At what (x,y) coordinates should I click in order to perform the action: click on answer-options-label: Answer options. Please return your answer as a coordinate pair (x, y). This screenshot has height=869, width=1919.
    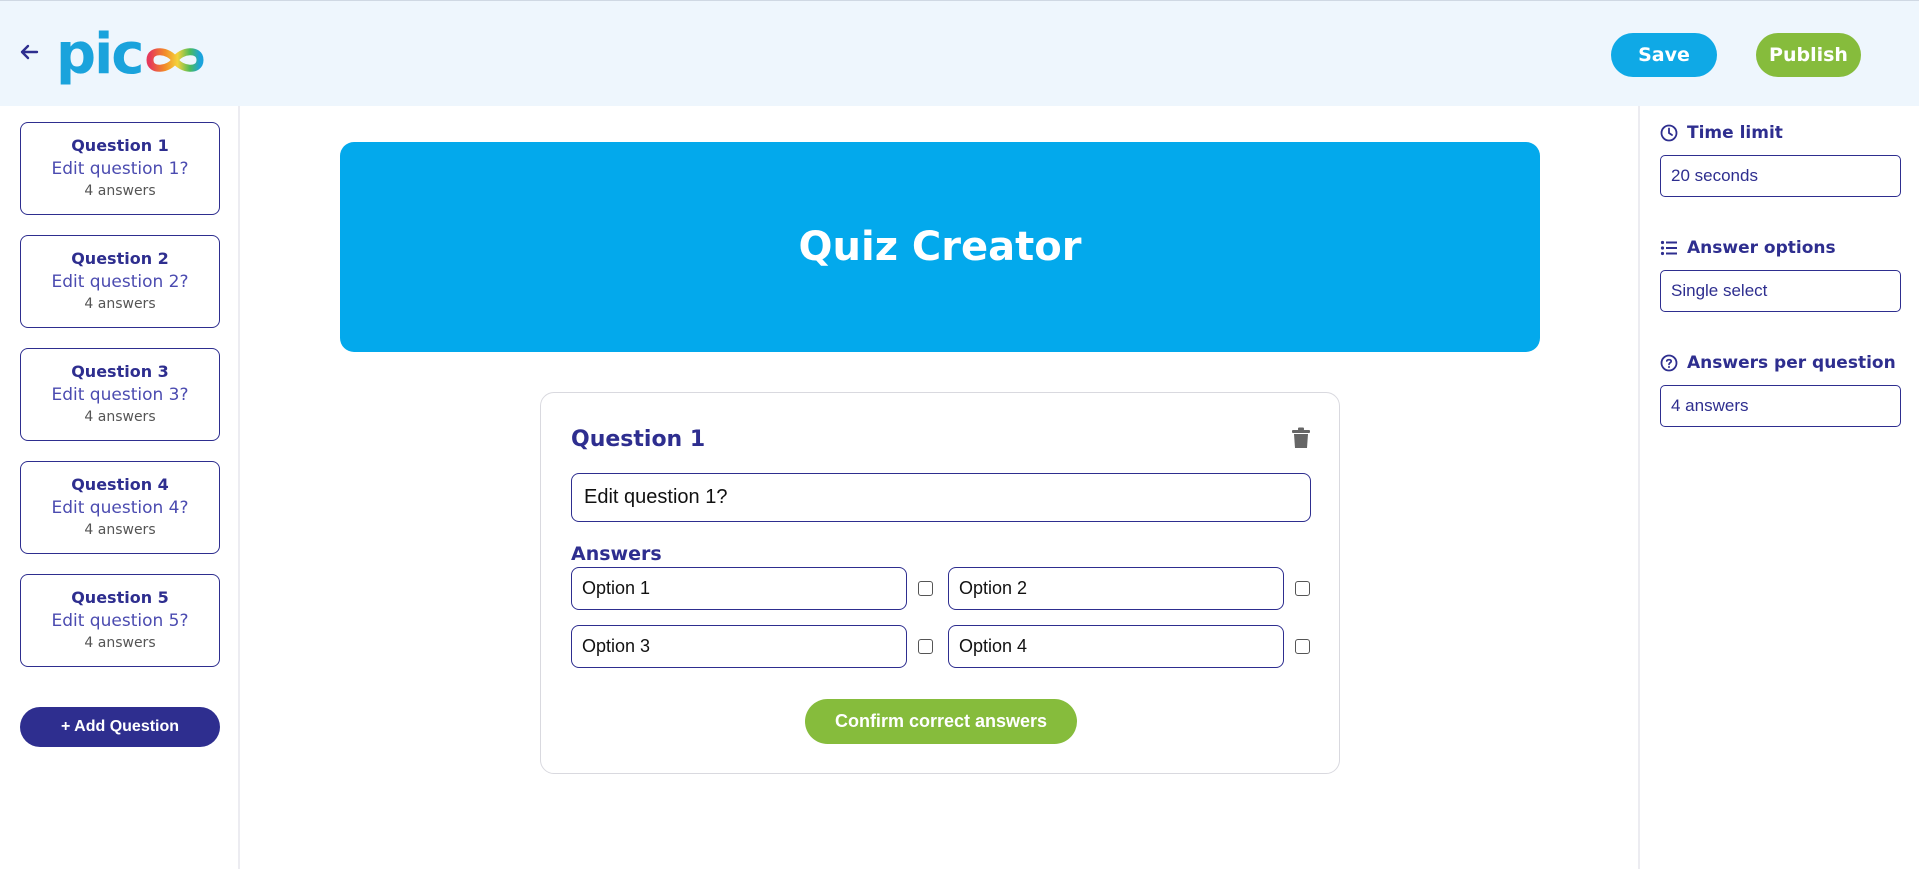
    Looking at the image, I should click on (1761, 248).